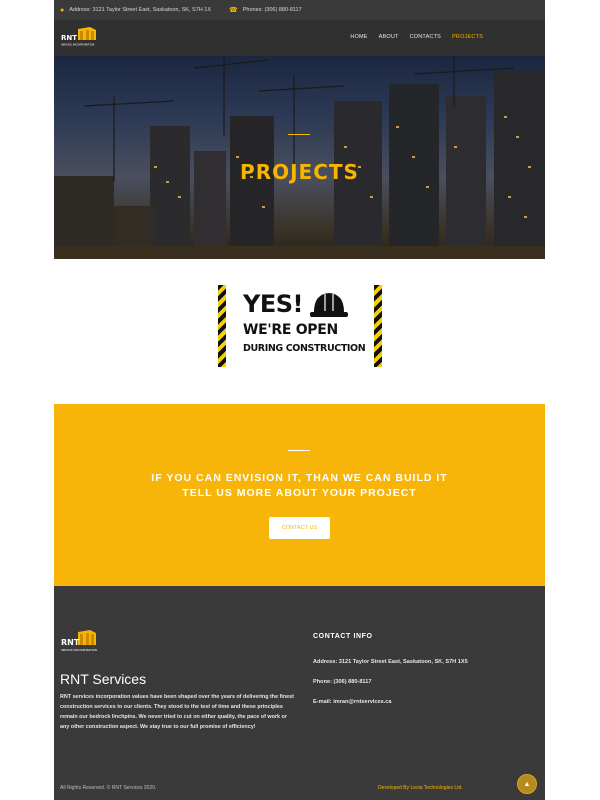  I want to click on open-during-construction-sign: YES! WE'RE OPEN DURING CONSTRUCTION, so click(300, 326).